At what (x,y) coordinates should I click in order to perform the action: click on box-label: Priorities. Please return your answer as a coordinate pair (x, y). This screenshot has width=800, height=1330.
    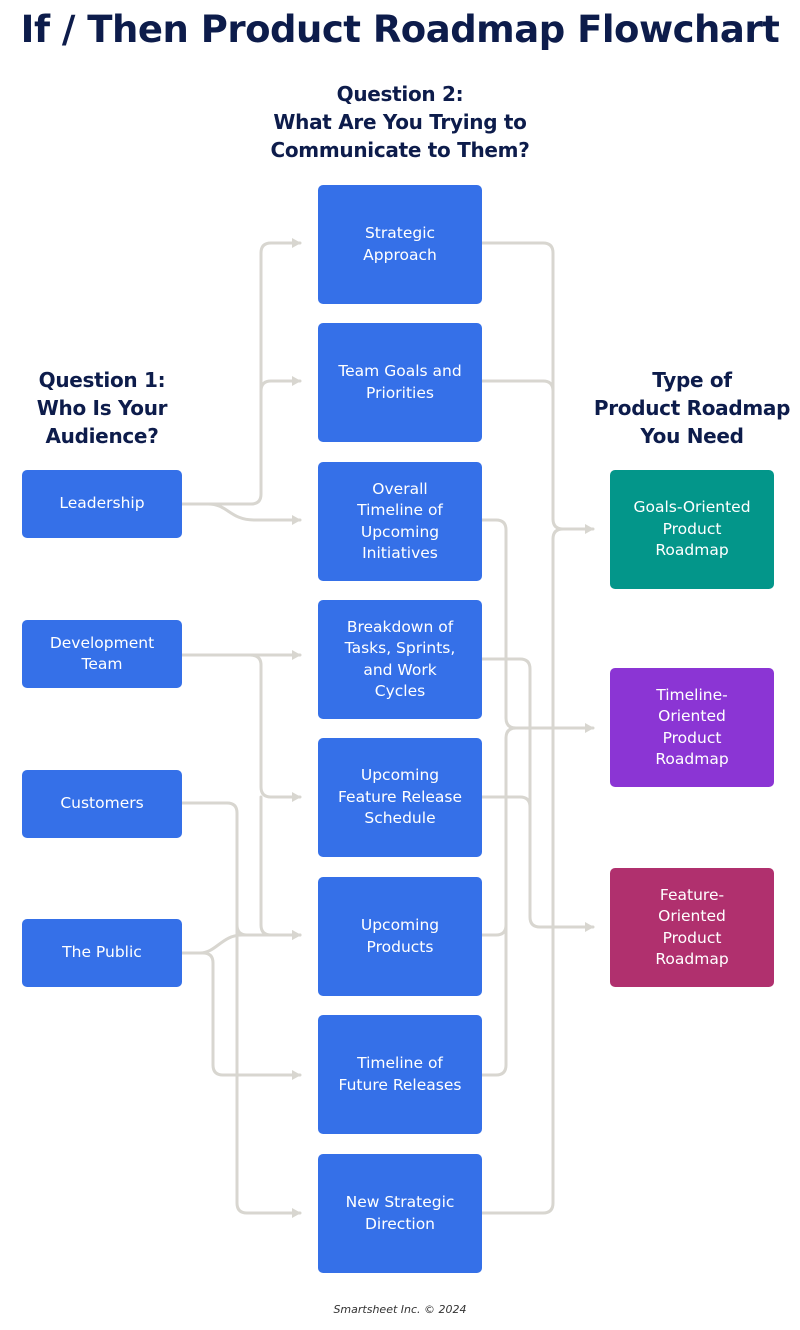
    Looking at the image, I should click on (400, 392).